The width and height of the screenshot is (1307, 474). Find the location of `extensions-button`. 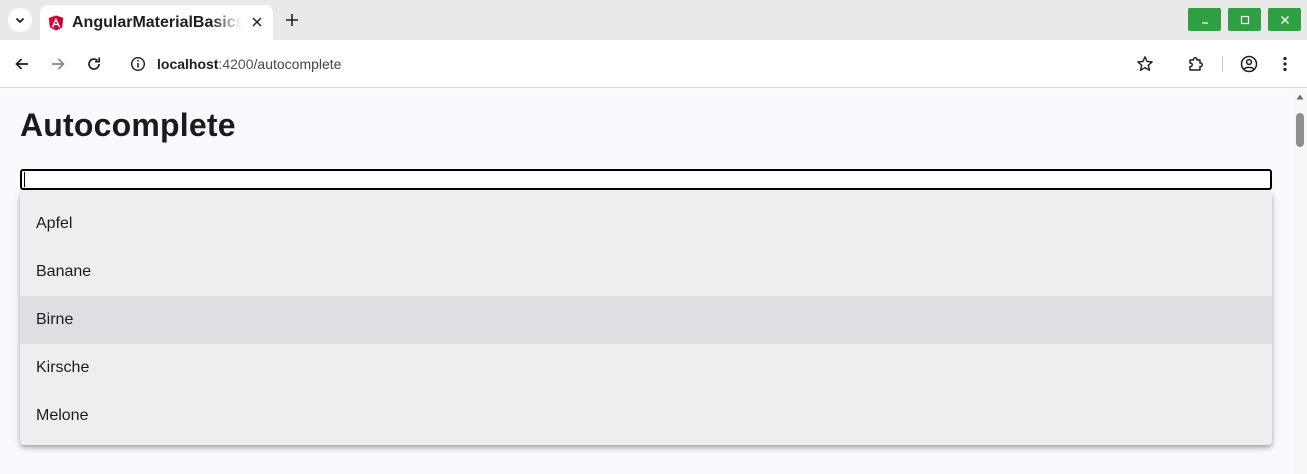

extensions-button is located at coordinates (1196, 64).